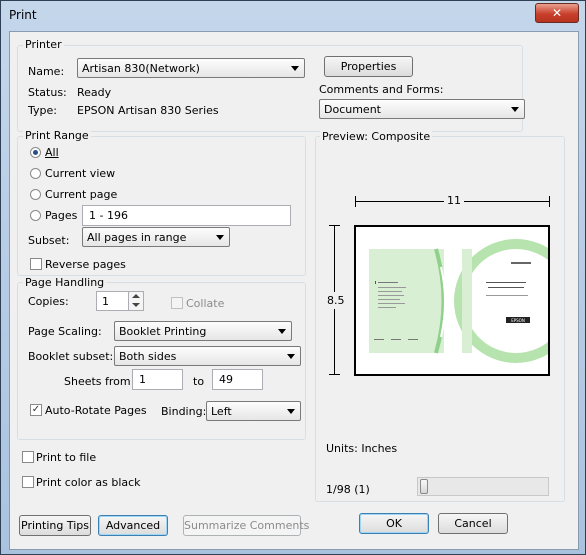 The image size is (586, 555). I want to click on preview-group-label: Preview: Composite, so click(376, 136).